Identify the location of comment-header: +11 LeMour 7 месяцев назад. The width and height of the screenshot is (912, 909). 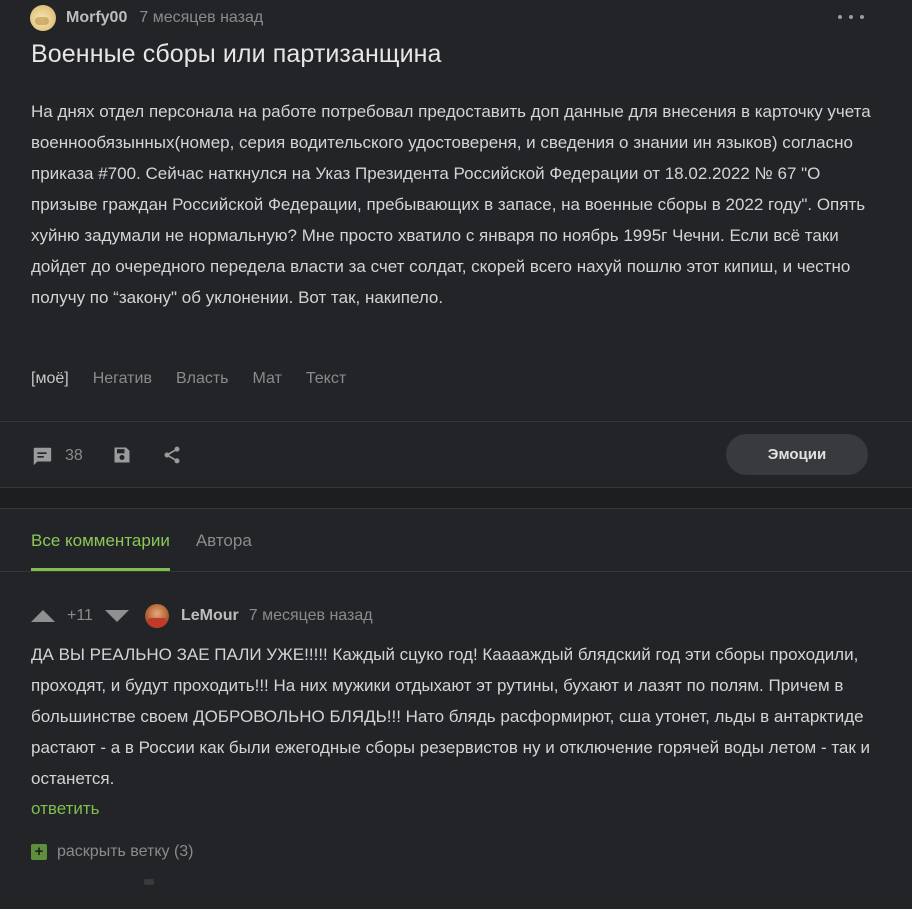
(202, 616).